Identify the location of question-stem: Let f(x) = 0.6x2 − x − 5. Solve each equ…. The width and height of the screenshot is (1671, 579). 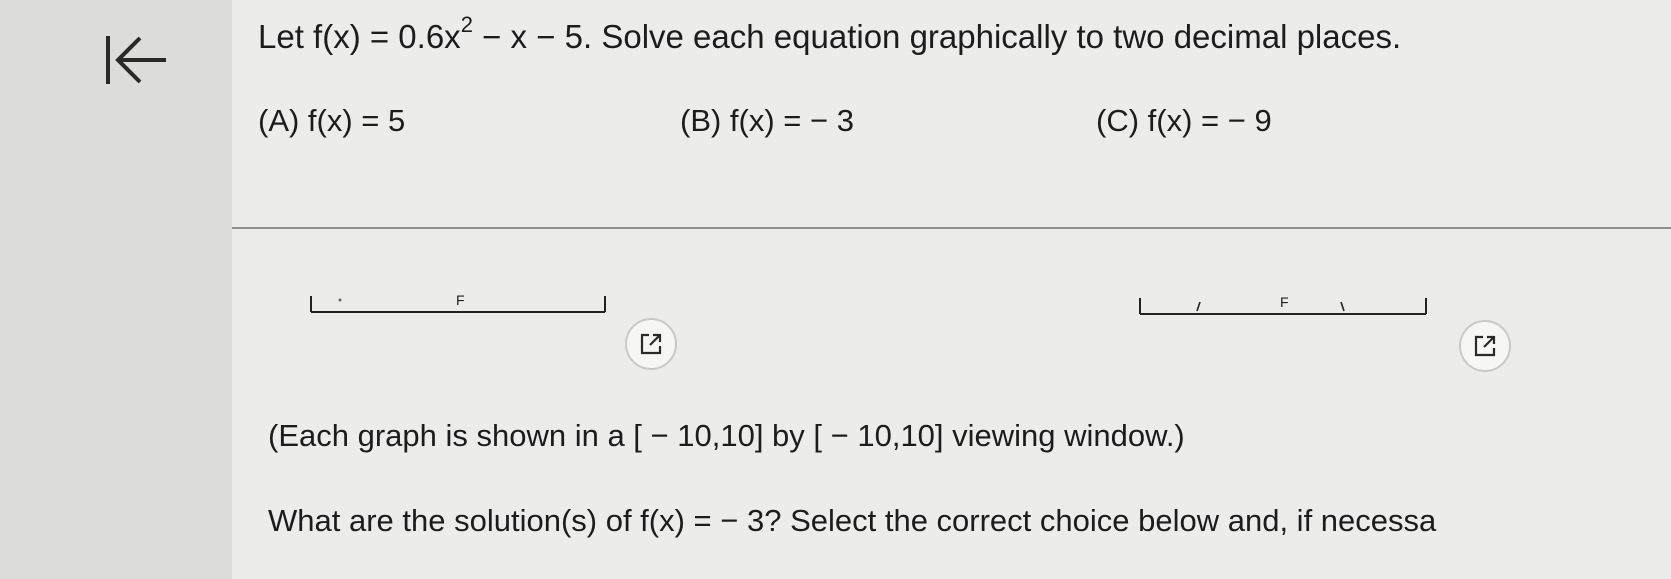
(830, 34).